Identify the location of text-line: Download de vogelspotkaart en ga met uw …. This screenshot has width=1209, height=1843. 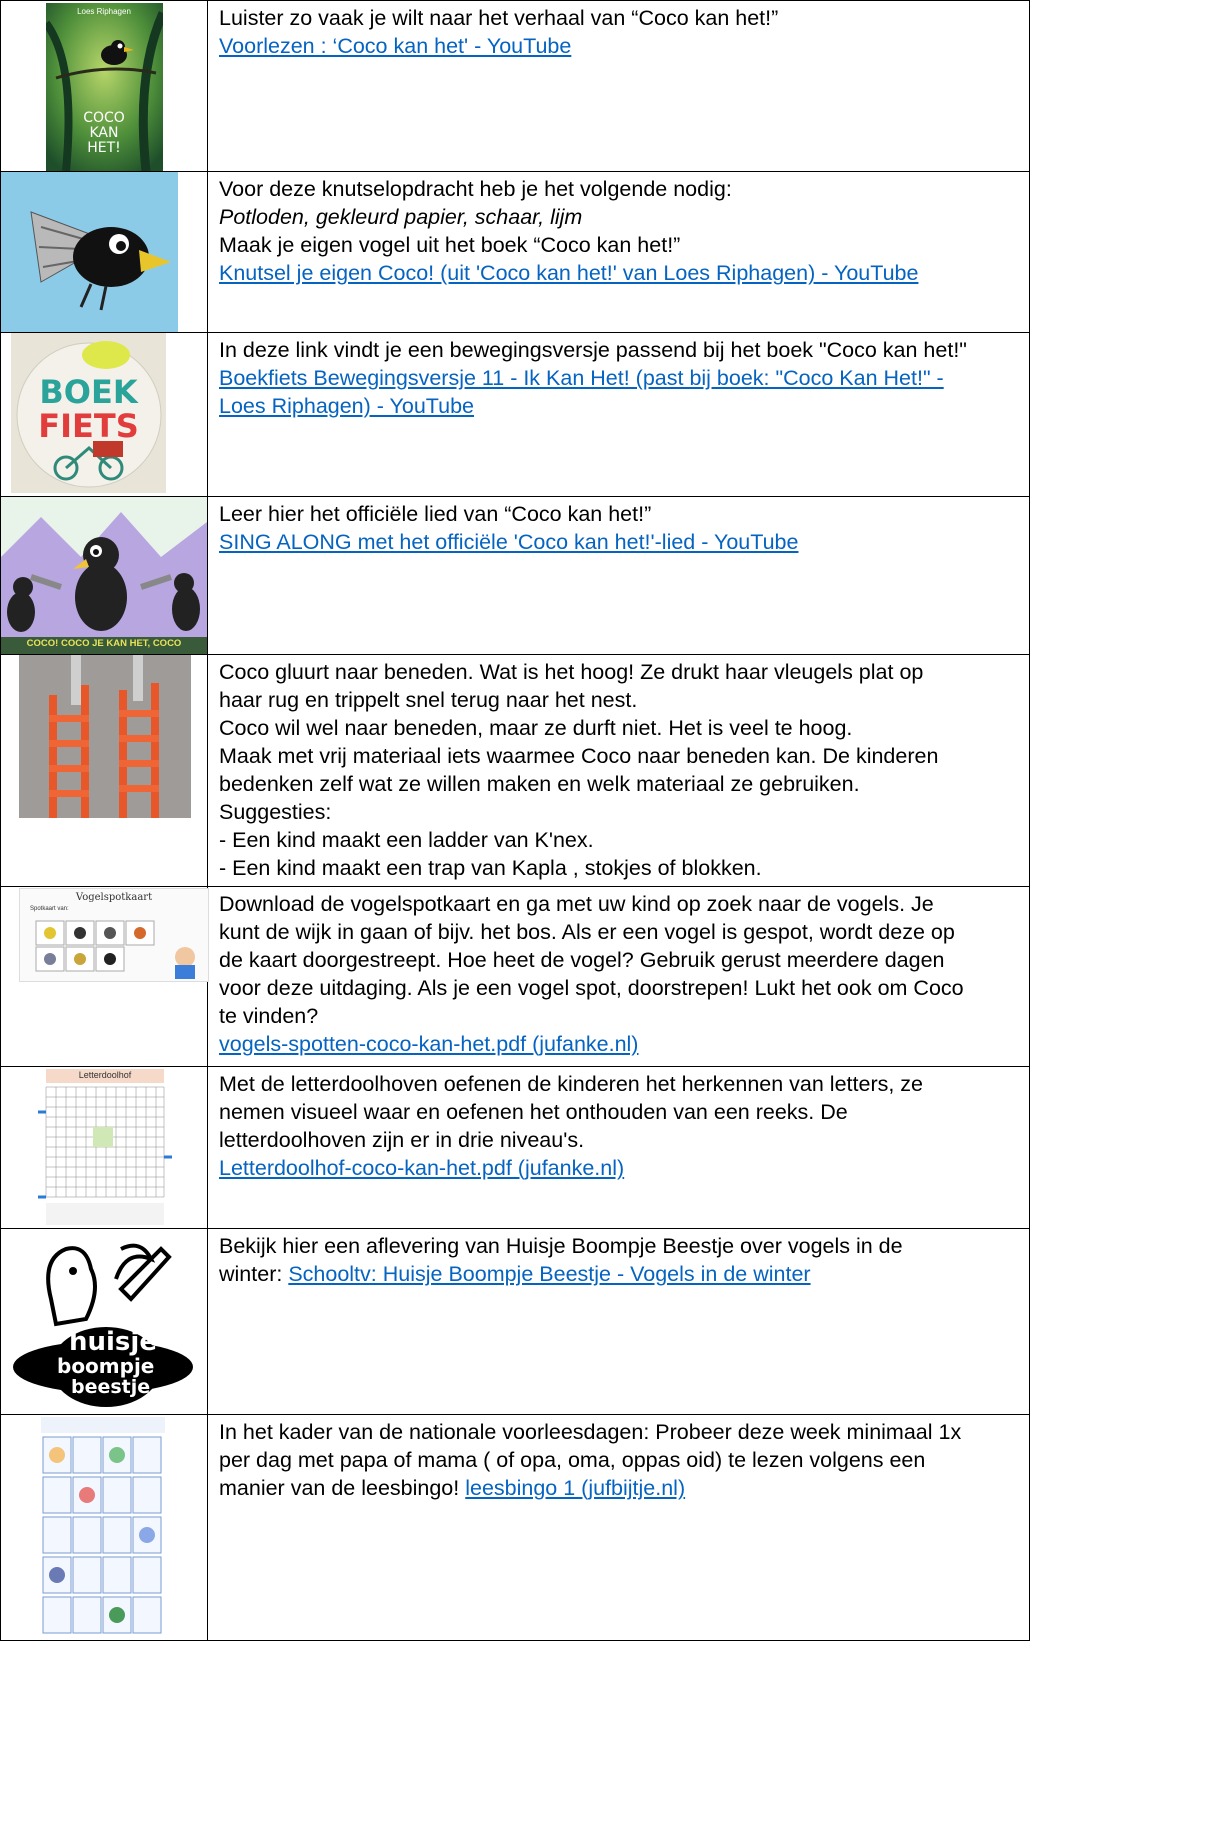
(576, 904).